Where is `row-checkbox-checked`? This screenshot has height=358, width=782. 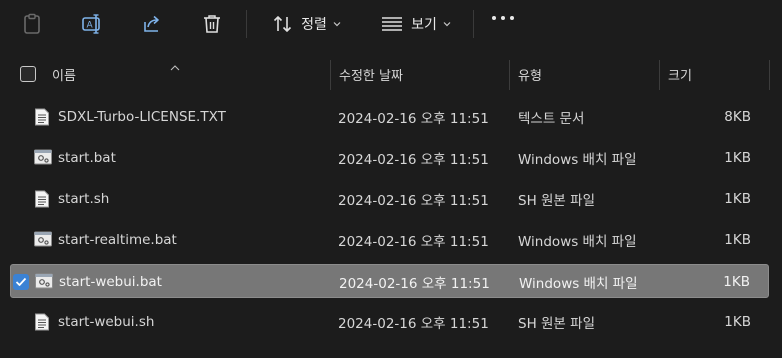
row-checkbox-checked is located at coordinates (21, 282).